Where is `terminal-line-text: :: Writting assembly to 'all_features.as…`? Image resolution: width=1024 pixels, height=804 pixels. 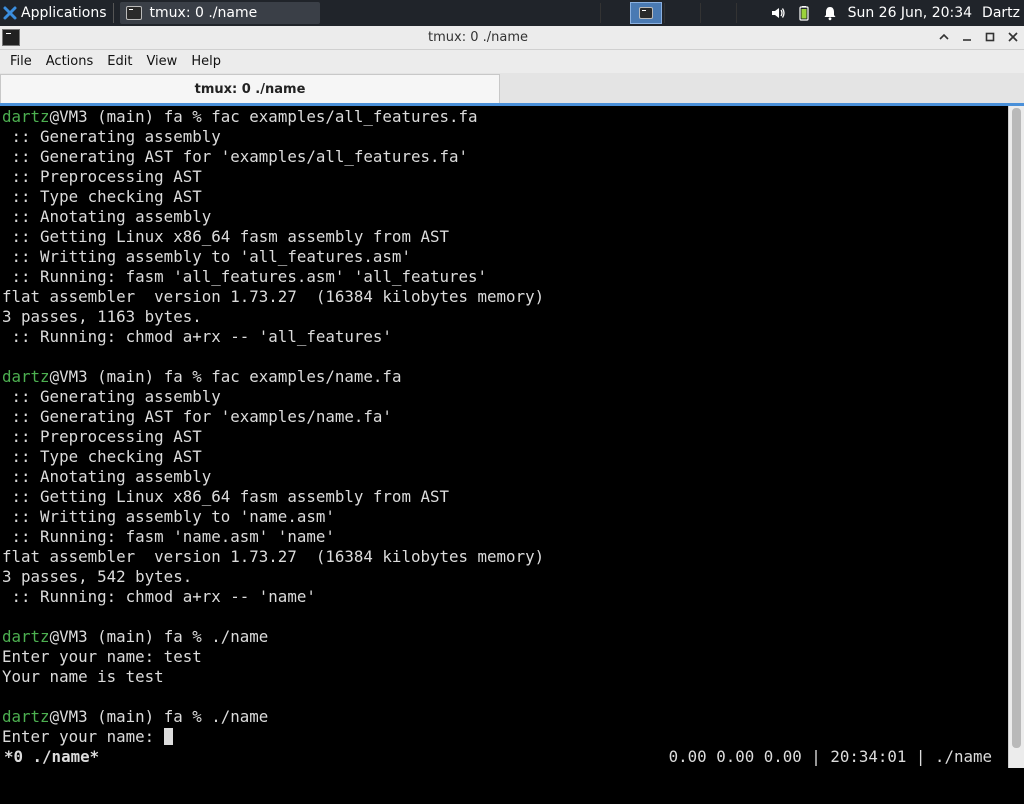
terminal-line-text: :: Writting assembly to 'all_features.as… is located at coordinates (206, 256).